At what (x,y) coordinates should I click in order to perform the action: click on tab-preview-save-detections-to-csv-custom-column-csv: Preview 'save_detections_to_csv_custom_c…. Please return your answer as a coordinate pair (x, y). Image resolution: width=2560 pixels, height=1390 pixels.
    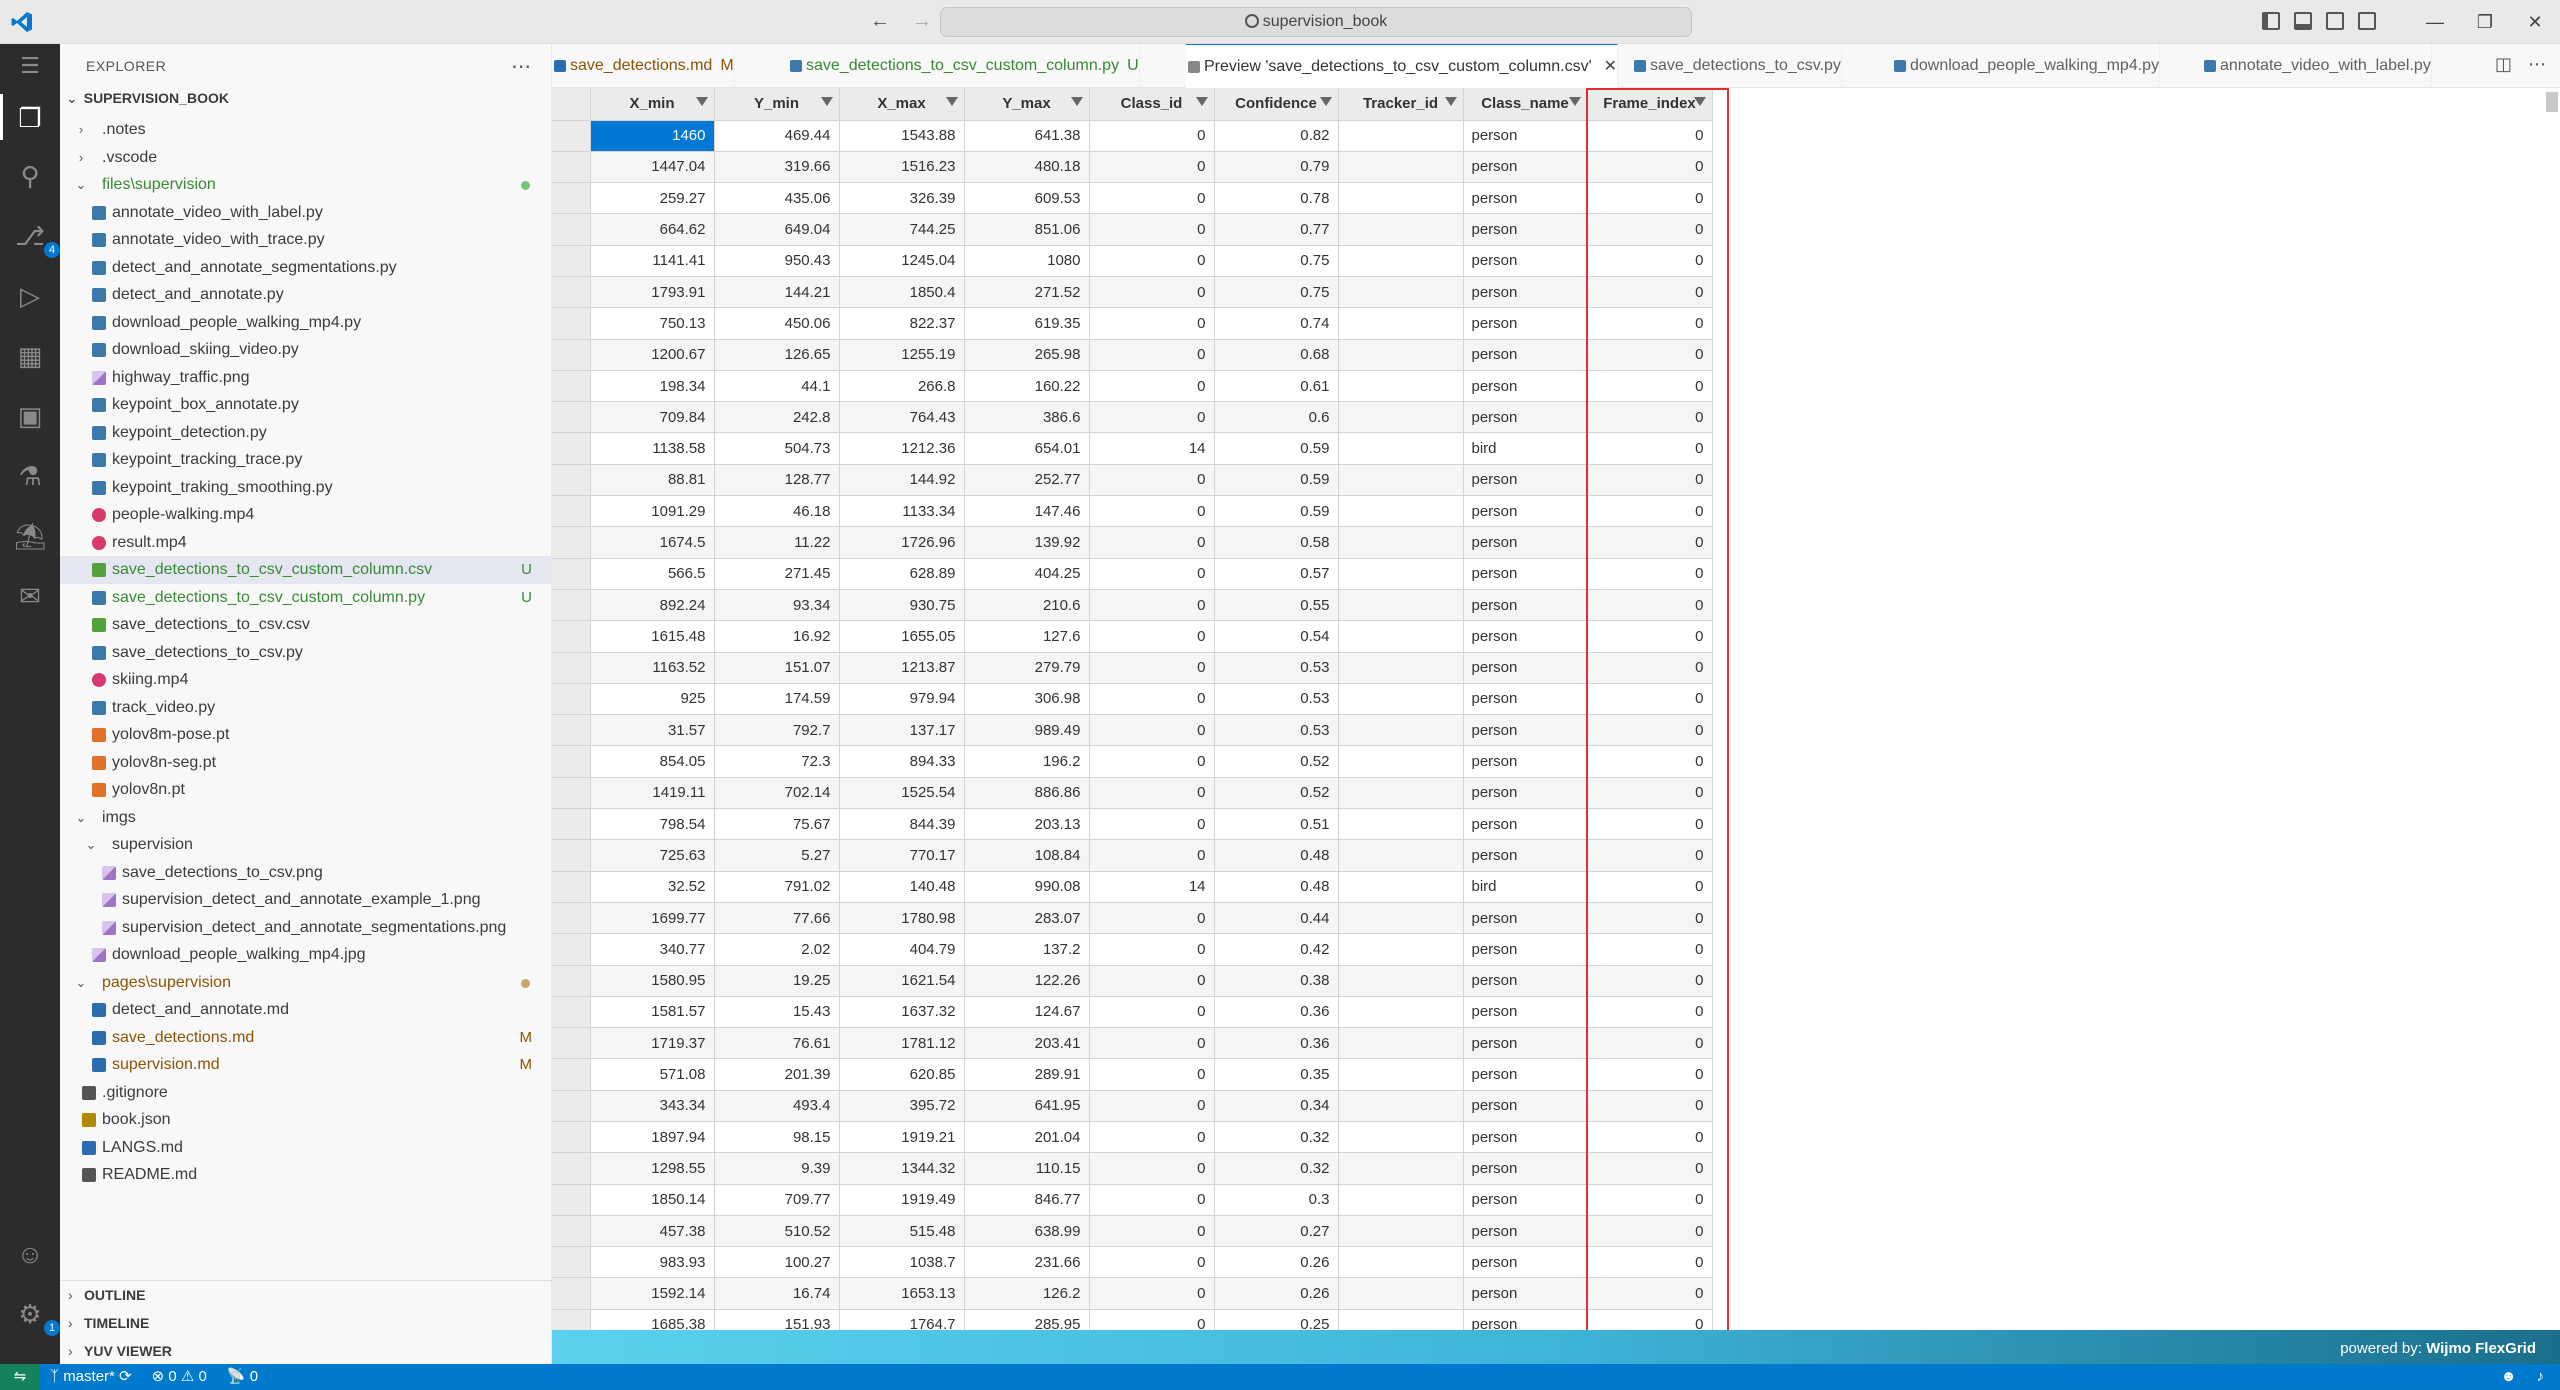
    Looking at the image, I should click on (1402, 66).